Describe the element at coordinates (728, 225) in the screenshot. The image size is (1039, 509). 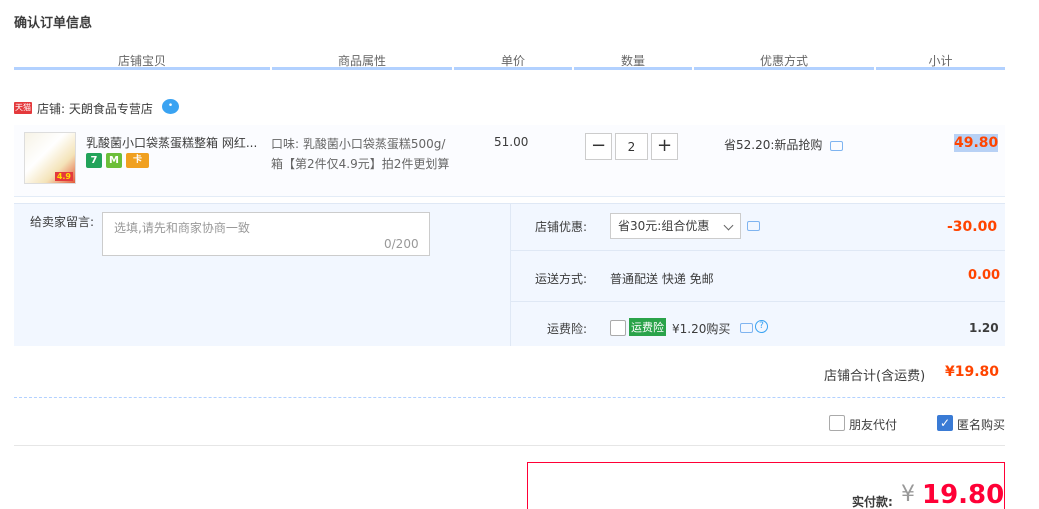
I see `chevron-down-icon` at that location.